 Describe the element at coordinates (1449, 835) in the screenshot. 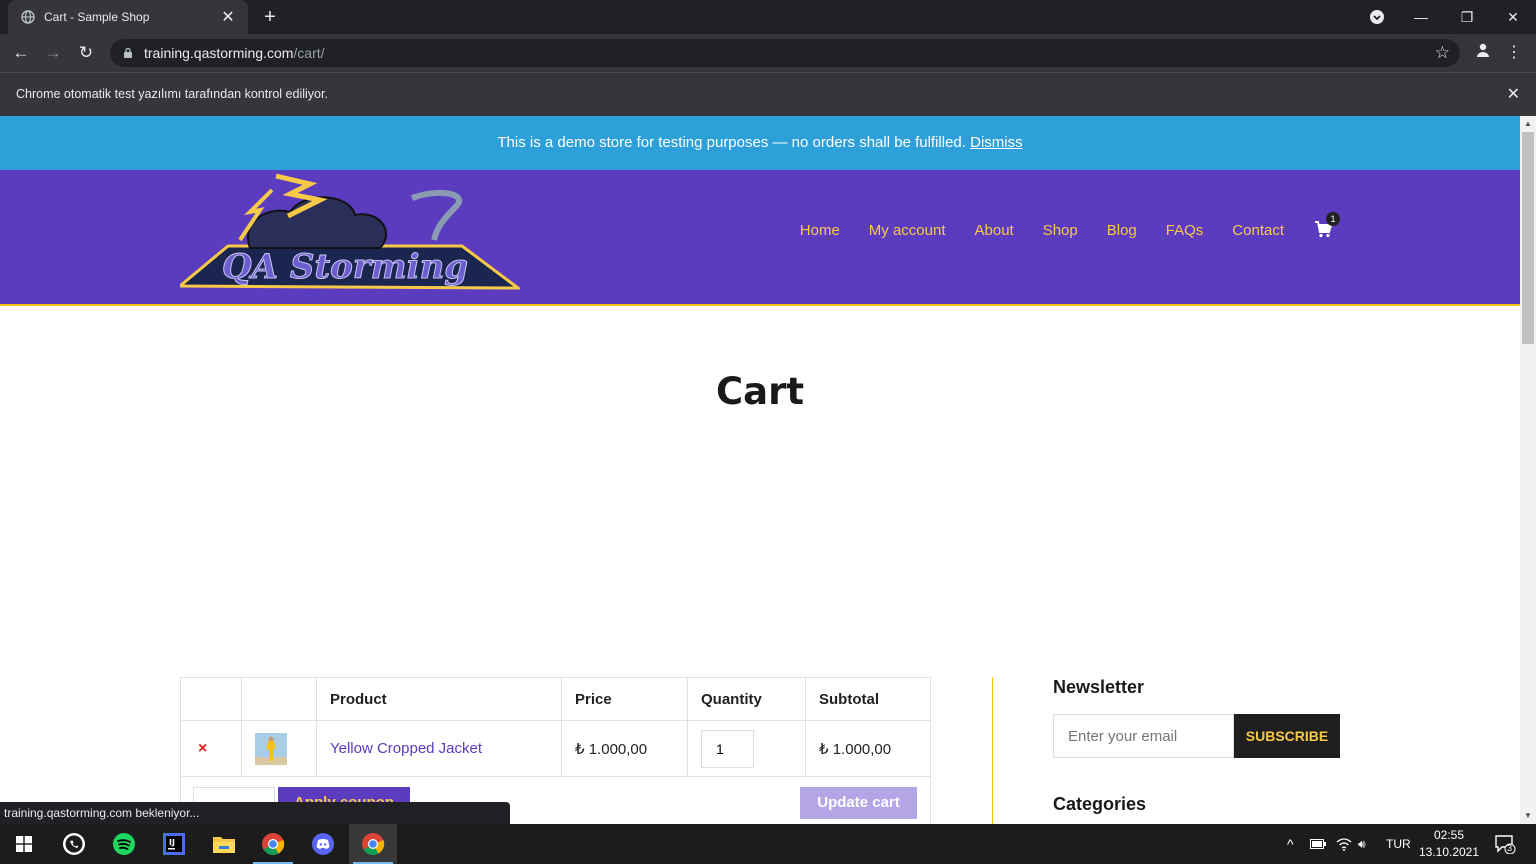

I see `clock-time: 02:55` at that location.